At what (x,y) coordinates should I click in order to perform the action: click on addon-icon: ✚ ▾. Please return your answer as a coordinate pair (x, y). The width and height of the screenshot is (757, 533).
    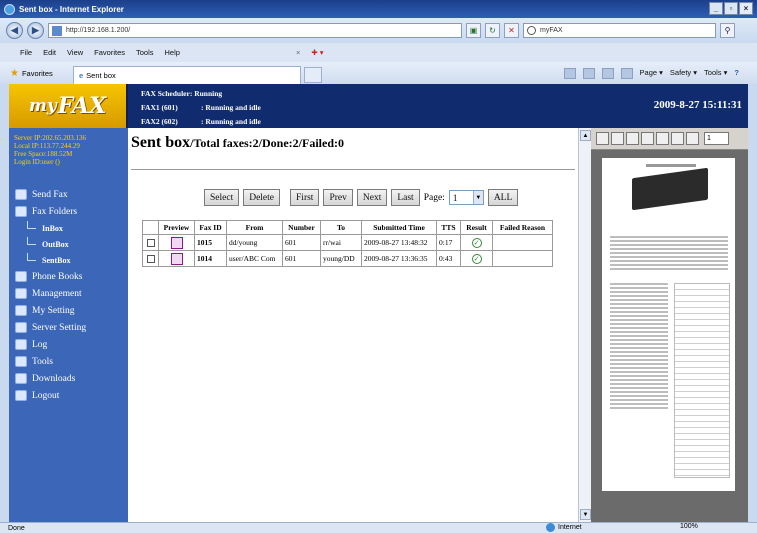
    Looking at the image, I should click on (317, 52).